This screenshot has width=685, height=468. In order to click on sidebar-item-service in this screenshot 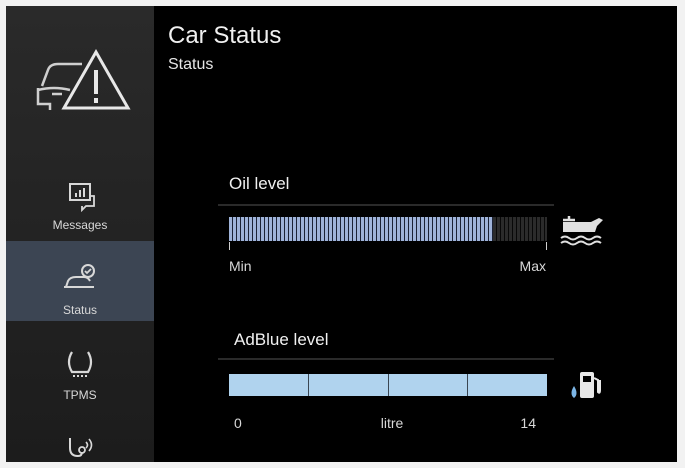, I will do `click(80, 444)`.